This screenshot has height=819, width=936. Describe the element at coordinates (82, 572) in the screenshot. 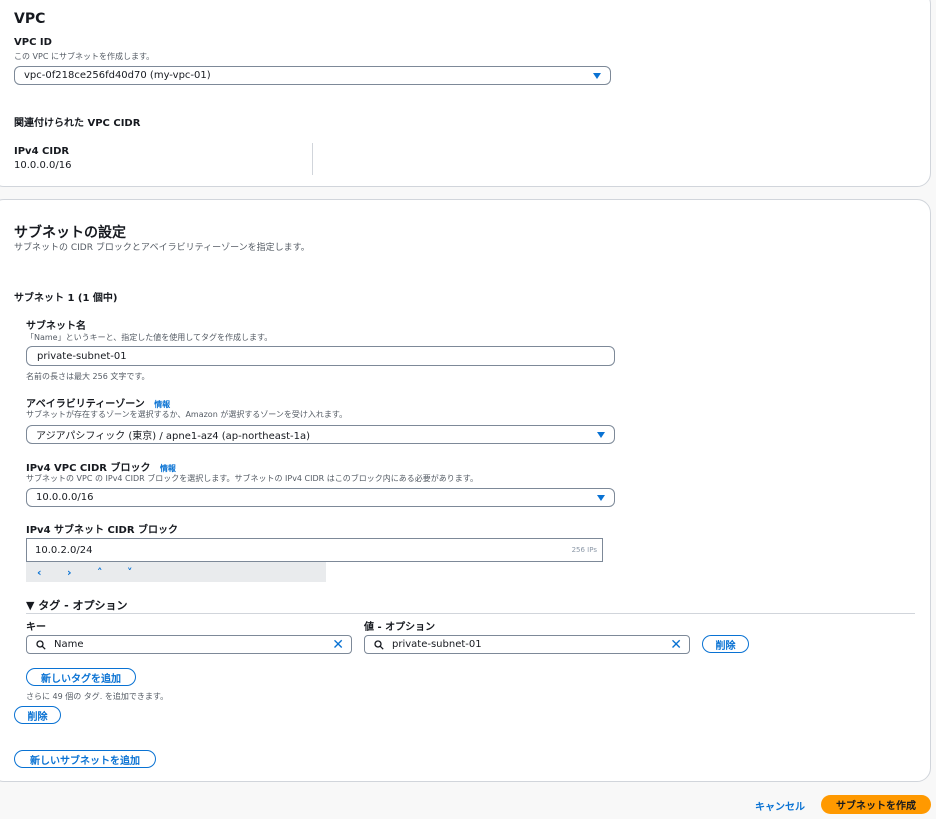

I see `chevron-right-icon: ›` at that location.